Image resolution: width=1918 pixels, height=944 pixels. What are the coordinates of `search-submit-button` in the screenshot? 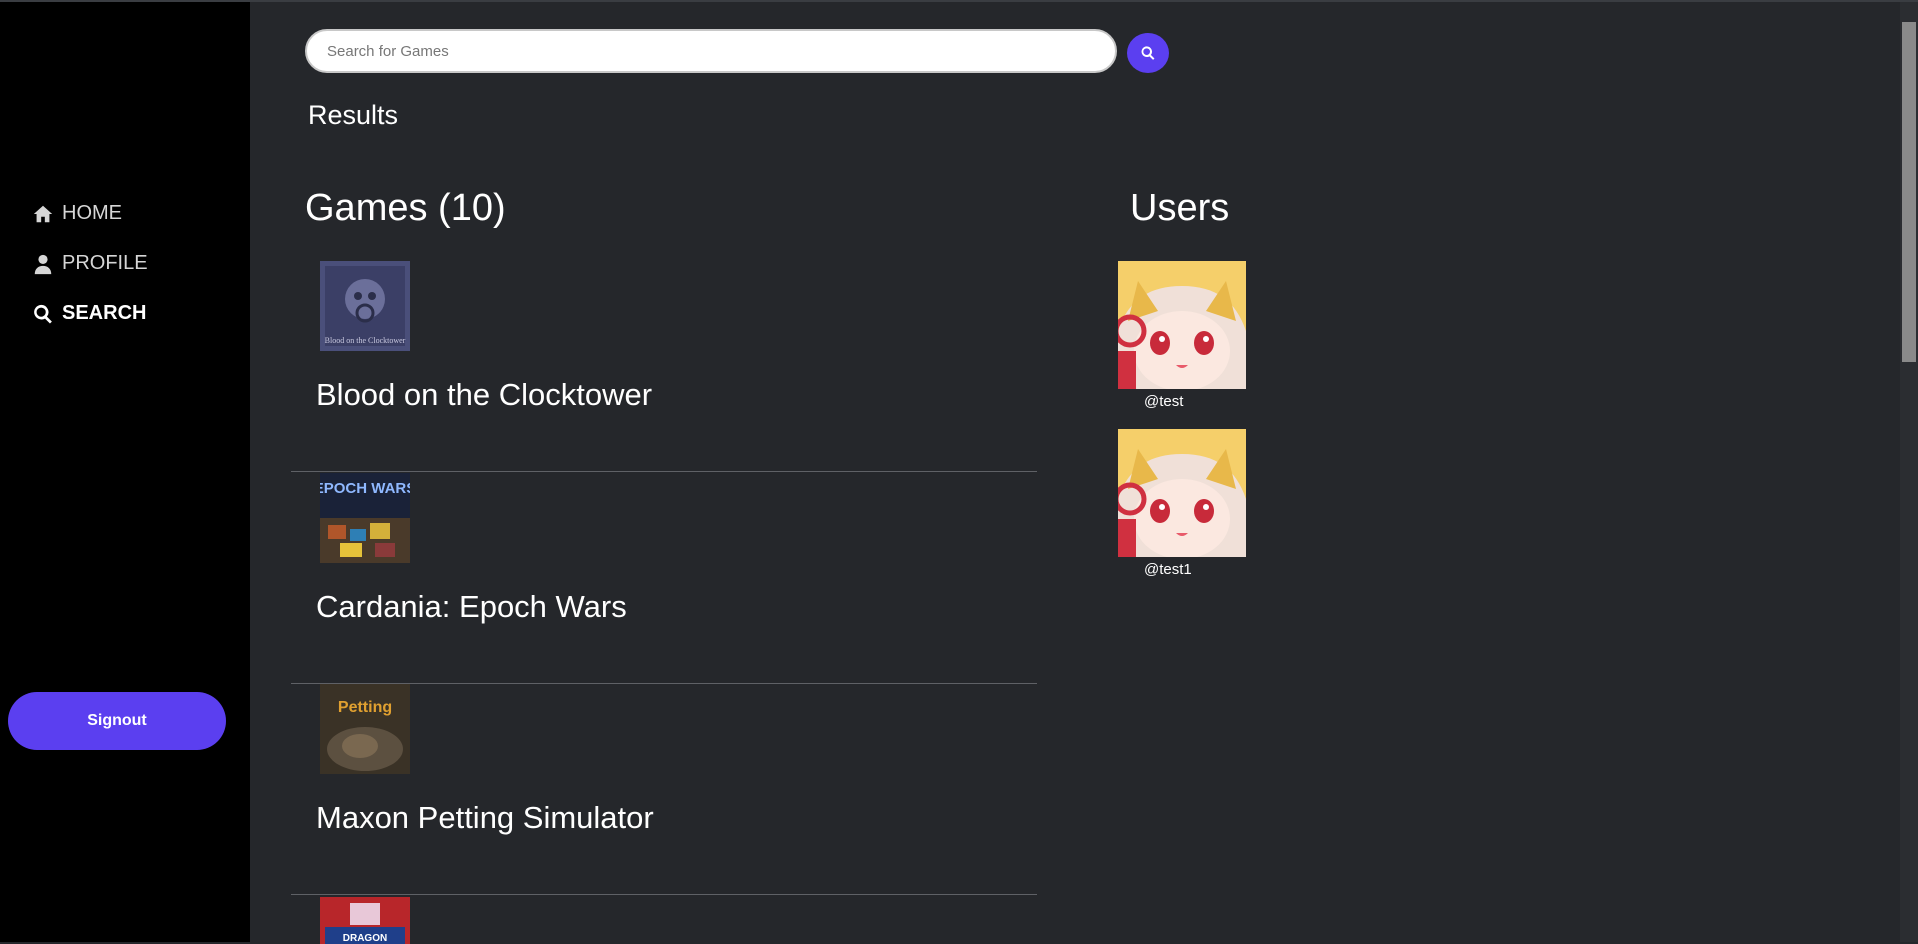 It's located at (1148, 53).